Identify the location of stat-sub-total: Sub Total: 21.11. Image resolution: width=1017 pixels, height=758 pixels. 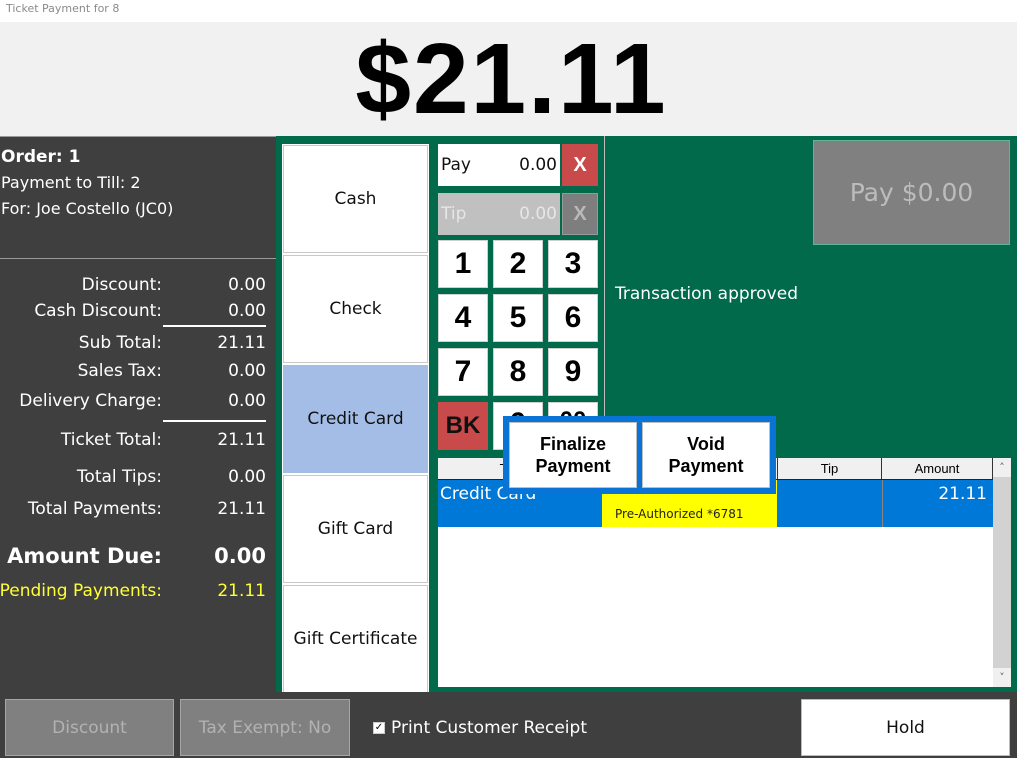
(135, 345).